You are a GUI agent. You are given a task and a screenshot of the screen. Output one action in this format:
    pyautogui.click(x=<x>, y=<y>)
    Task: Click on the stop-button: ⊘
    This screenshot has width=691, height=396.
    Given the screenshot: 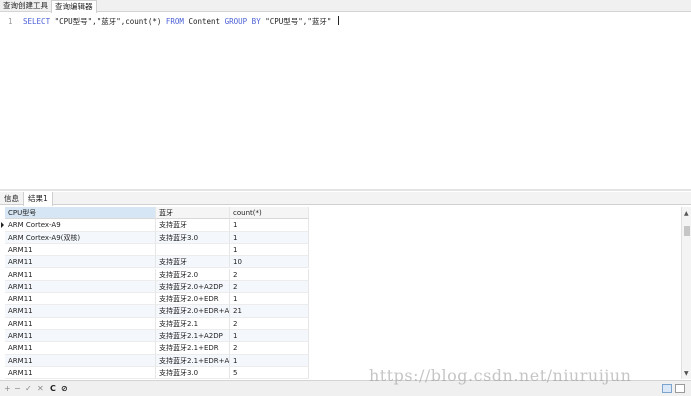 What is the action you would take?
    pyautogui.click(x=64, y=389)
    